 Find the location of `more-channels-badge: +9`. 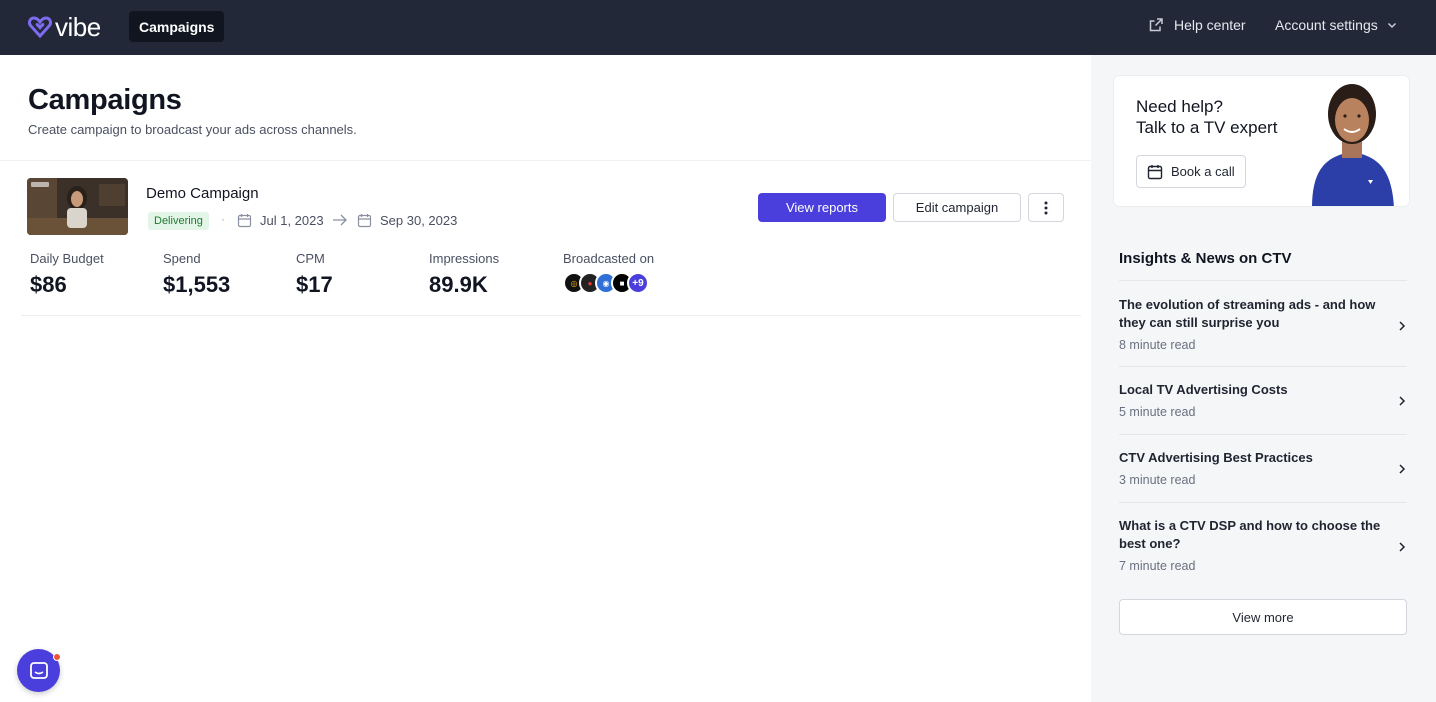

more-channels-badge: +9 is located at coordinates (638, 283).